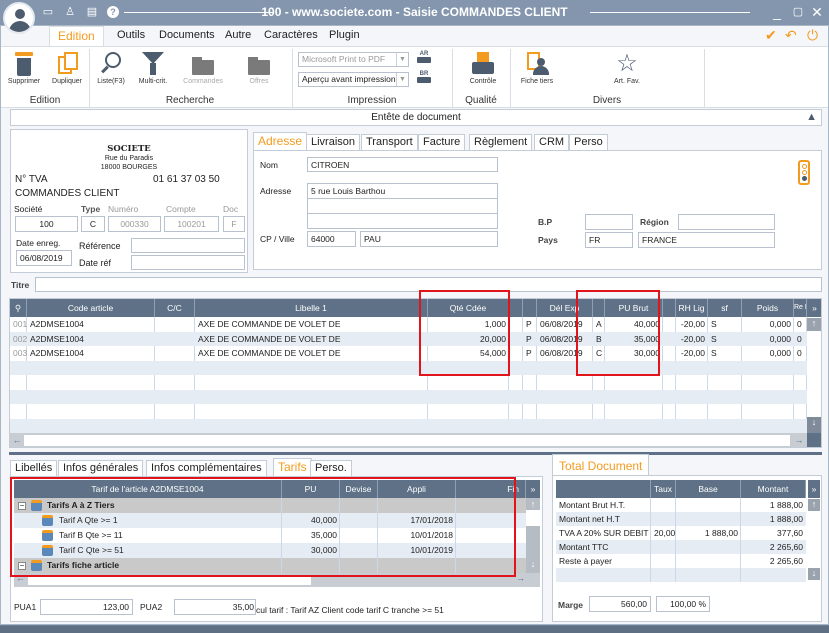  I want to click on cell-num: 001, so click(18, 324).